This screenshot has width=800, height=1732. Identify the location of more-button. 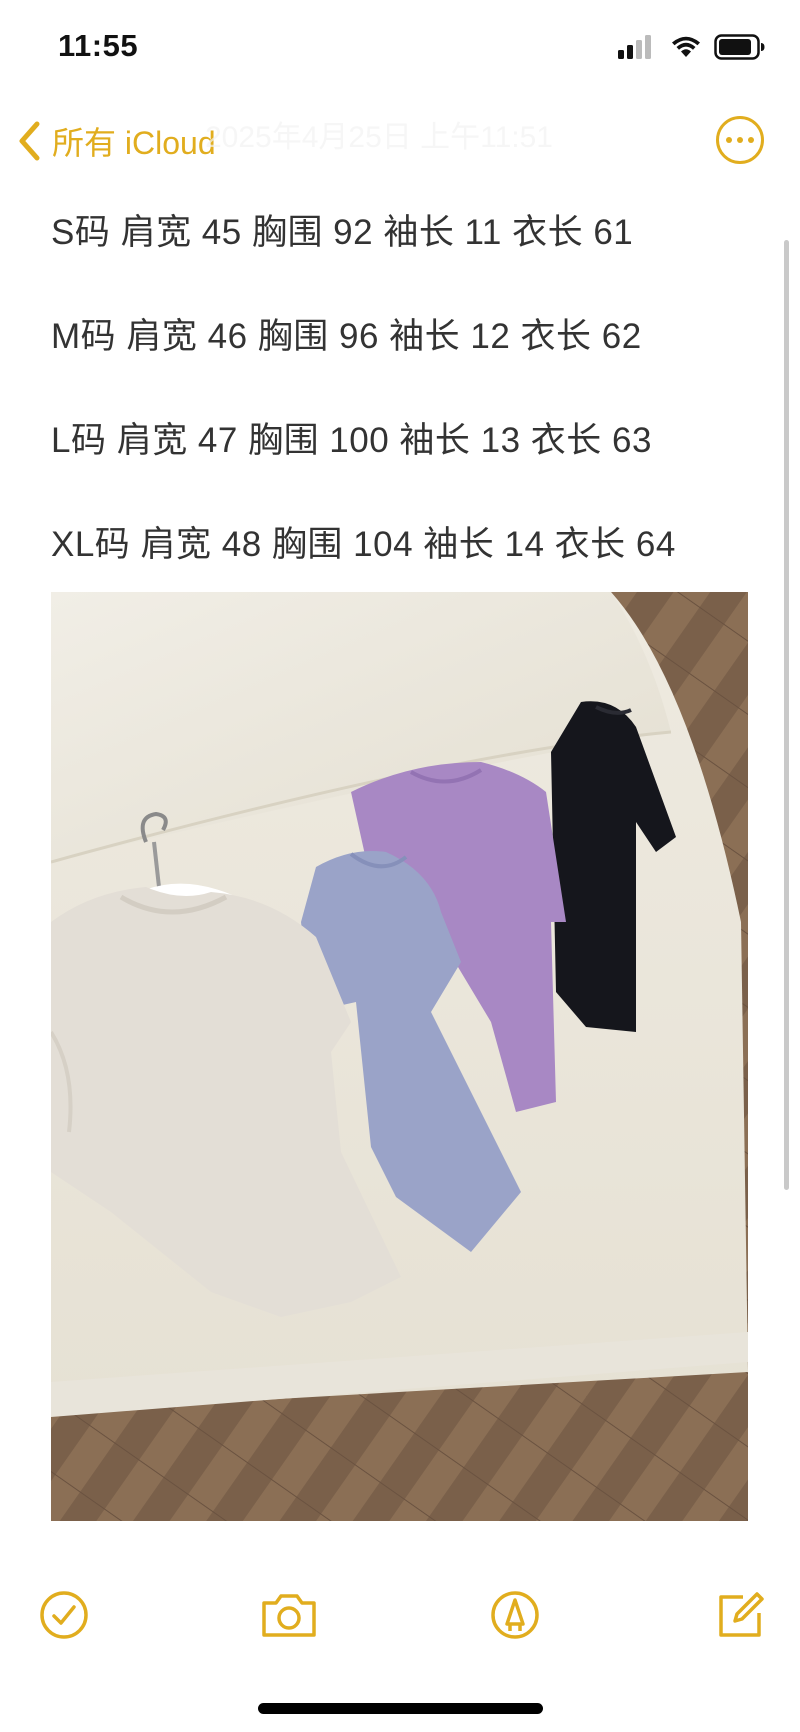
(740, 140).